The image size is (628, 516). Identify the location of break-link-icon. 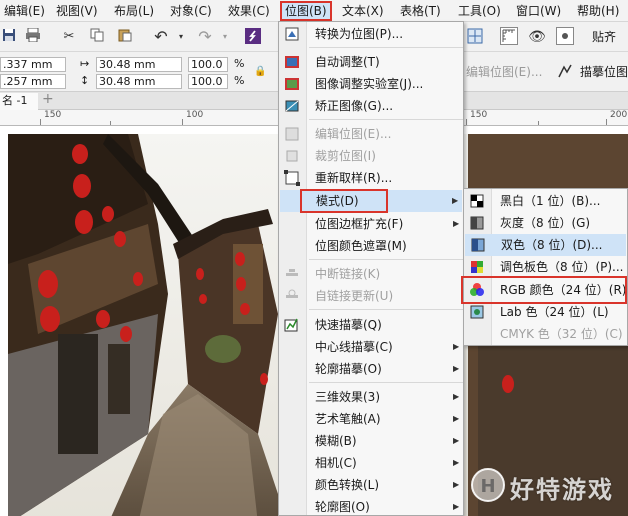
(292, 274).